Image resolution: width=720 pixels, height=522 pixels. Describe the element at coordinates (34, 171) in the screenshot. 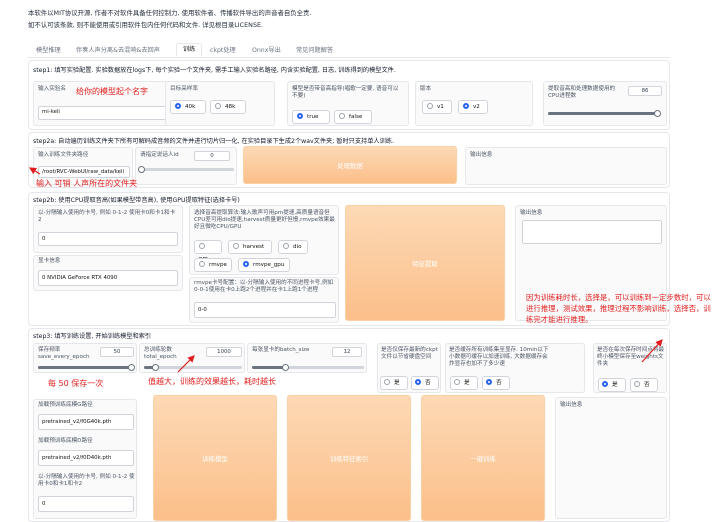

I see `arrow-folder` at that location.